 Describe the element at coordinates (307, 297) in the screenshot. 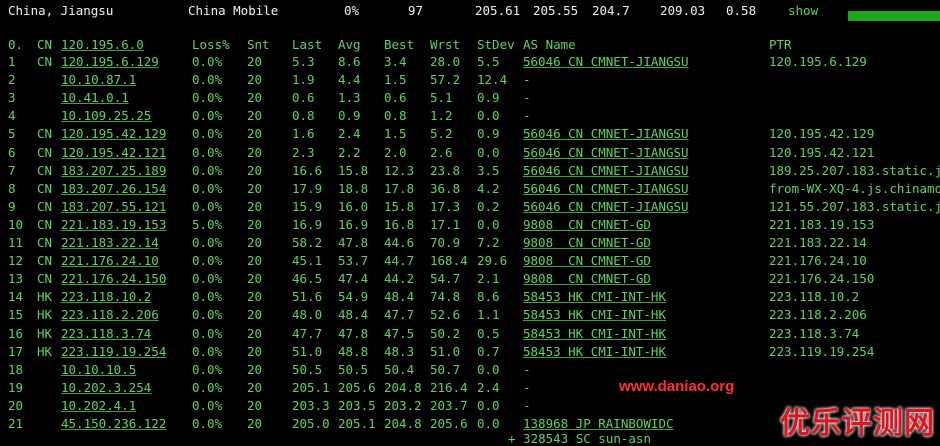

I see `cell-last: 51.6` at that location.